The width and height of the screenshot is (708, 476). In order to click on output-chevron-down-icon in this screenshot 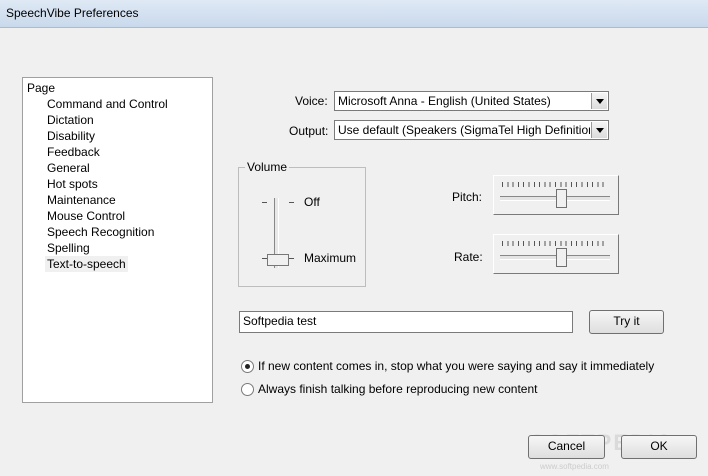, I will do `click(599, 130)`.